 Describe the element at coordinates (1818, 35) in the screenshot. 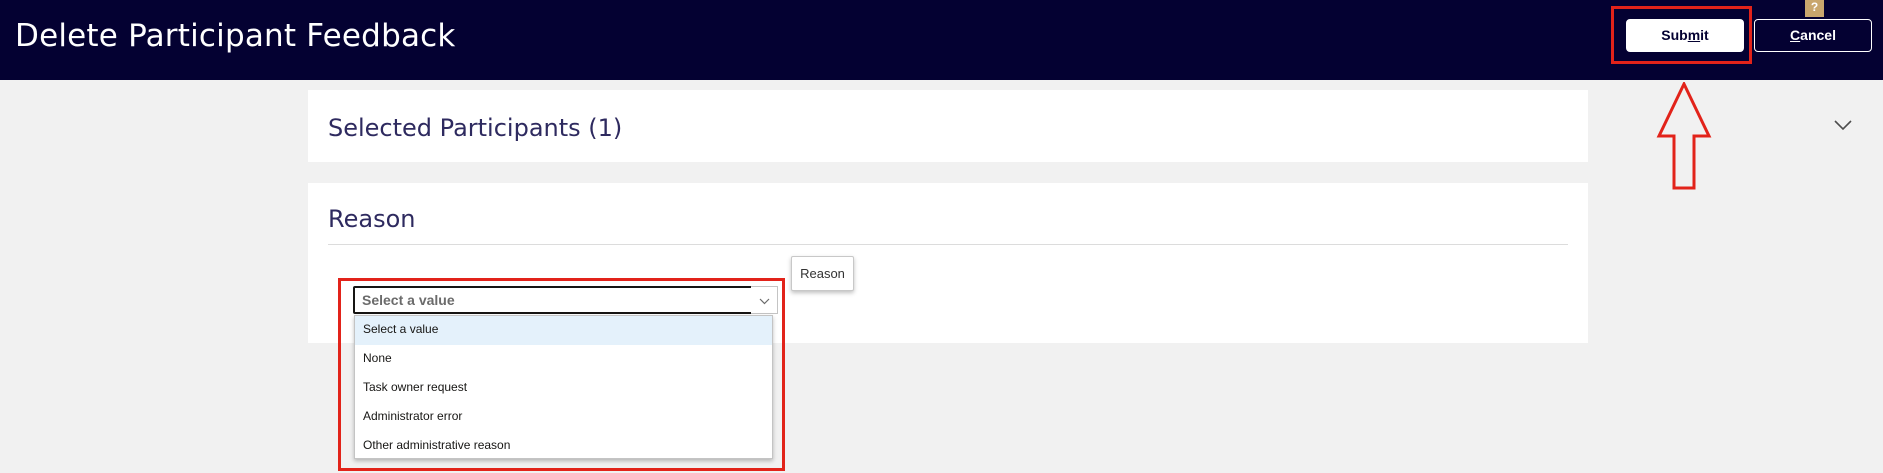

I see `cancel-label-post: ancel` at that location.